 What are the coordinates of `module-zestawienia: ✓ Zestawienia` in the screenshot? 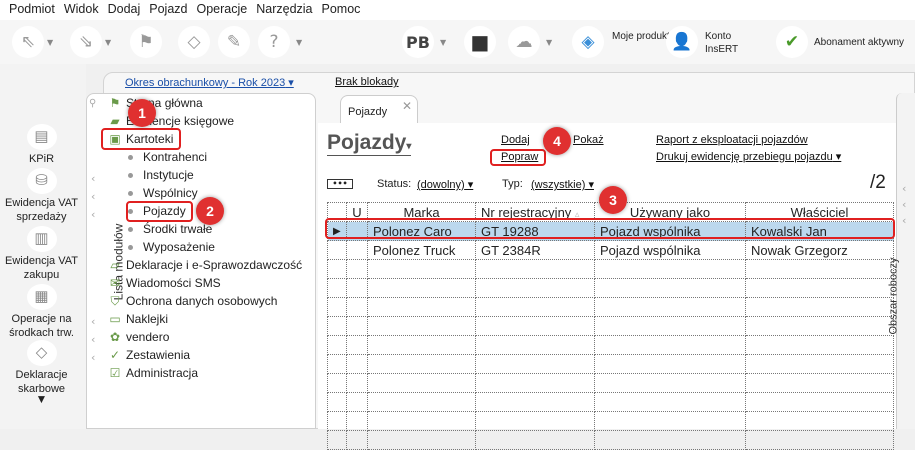 It's located at (149, 355).